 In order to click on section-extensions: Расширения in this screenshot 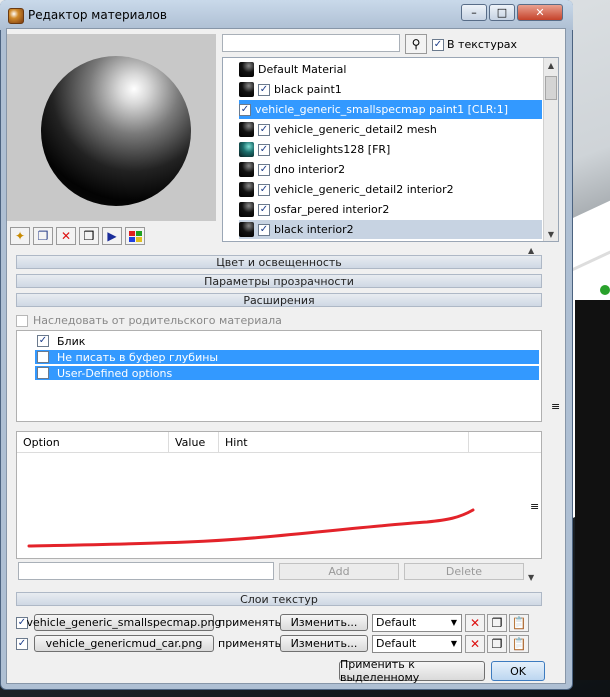, I will do `click(279, 300)`.